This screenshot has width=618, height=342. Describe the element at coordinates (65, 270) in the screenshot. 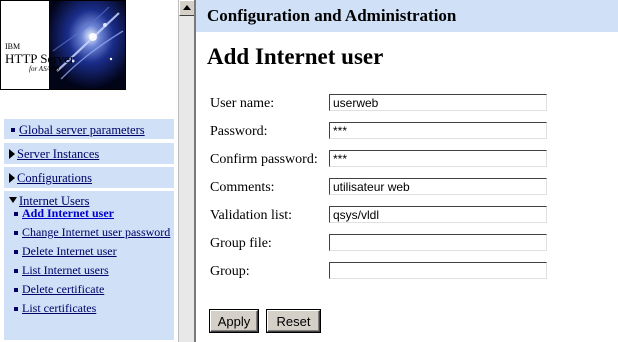

I see `list-internet-users-link: List Internet users` at that location.